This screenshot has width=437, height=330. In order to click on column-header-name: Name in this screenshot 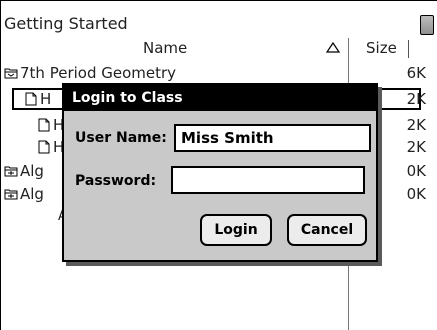, I will do `click(165, 48)`.